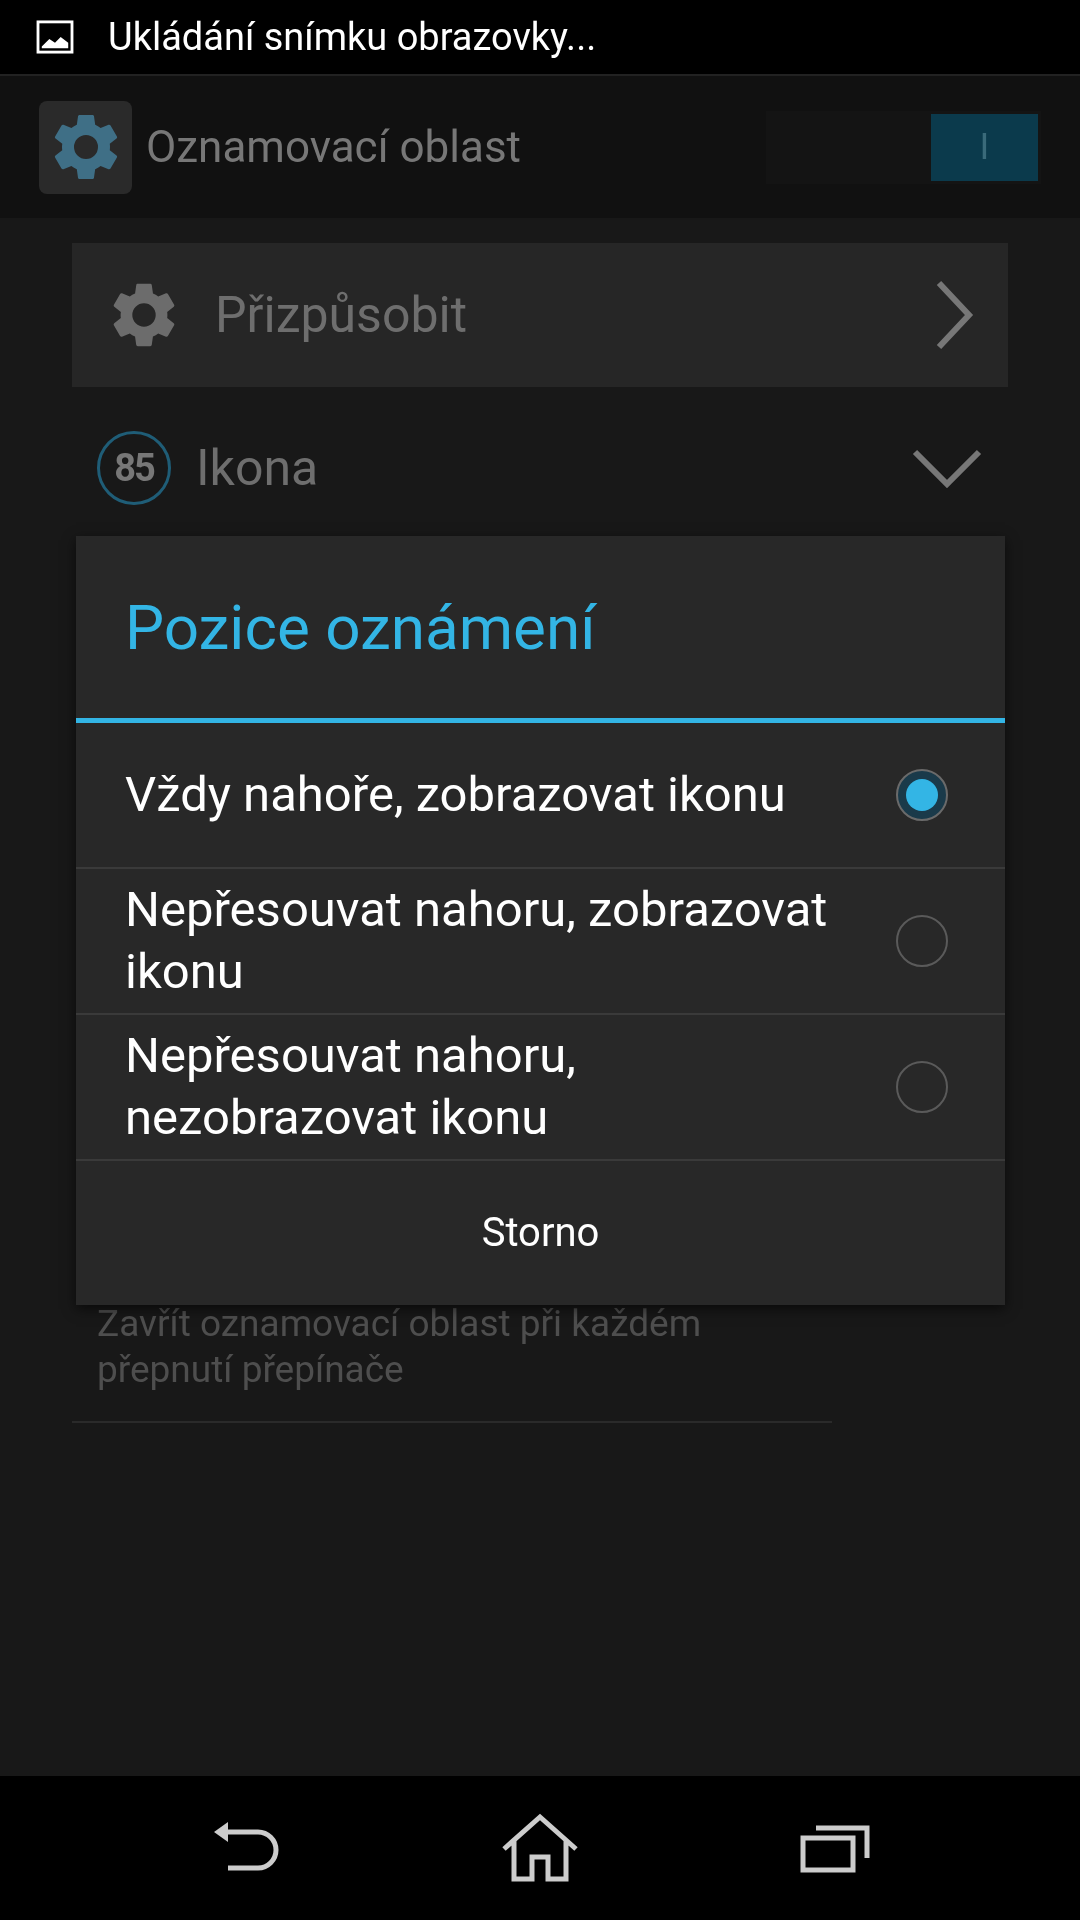 The image size is (1080, 1920). I want to click on count-badge: 85, so click(134, 468).